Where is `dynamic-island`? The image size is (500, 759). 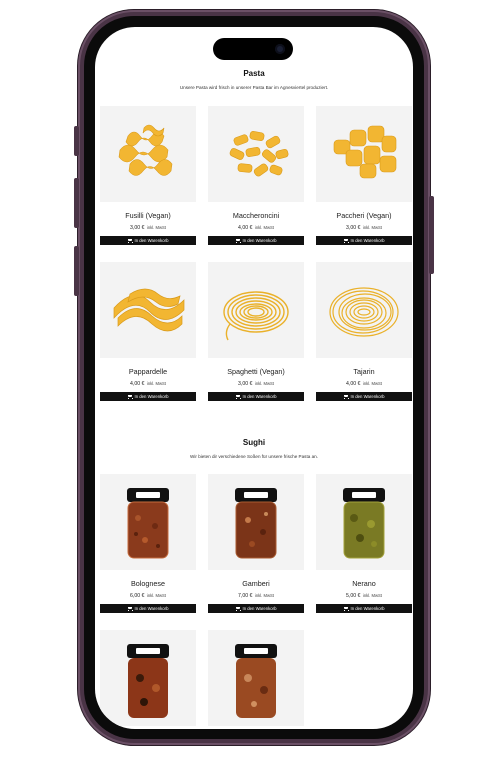
dynamic-island is located at coordinates (253, 49).